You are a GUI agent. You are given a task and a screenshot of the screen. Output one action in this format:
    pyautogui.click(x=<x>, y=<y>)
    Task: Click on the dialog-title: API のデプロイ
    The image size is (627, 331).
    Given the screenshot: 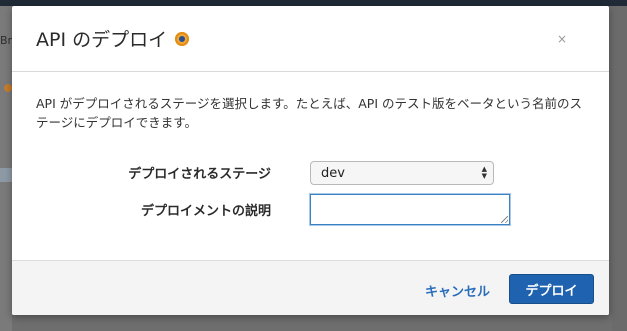 What is the action you would take?
    pyautogui.click(x=113, y=38)
    